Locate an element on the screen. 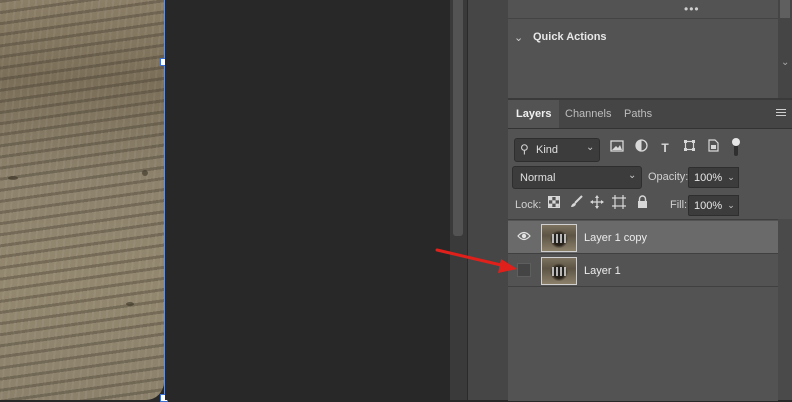 This screenshot has width=792, height=402. canvas-scrollbar-thumb is located at coordinates (458, 118).